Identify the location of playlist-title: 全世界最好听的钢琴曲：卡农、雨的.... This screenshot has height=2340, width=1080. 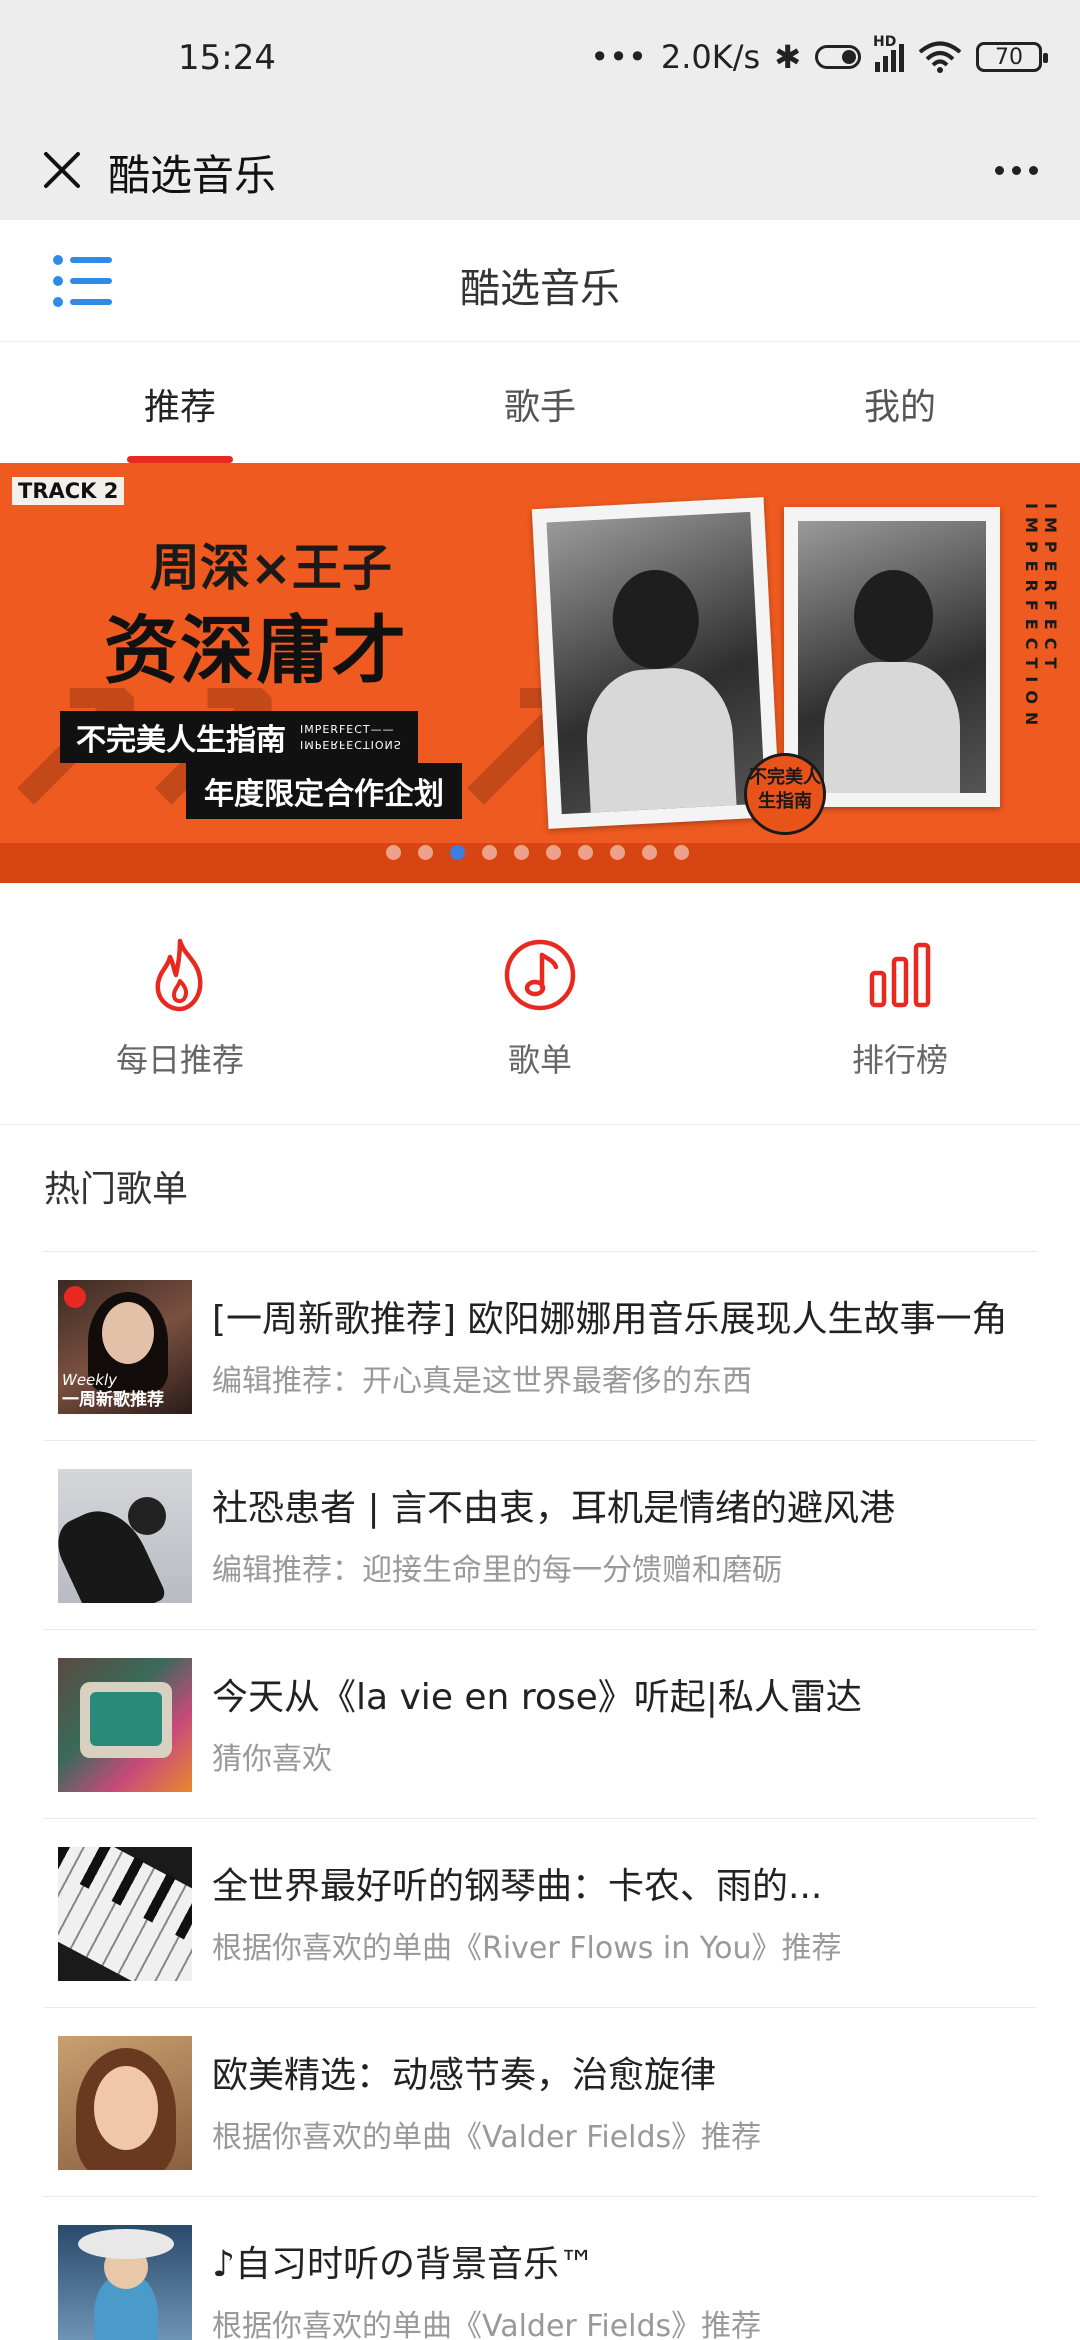
(517, 1886).